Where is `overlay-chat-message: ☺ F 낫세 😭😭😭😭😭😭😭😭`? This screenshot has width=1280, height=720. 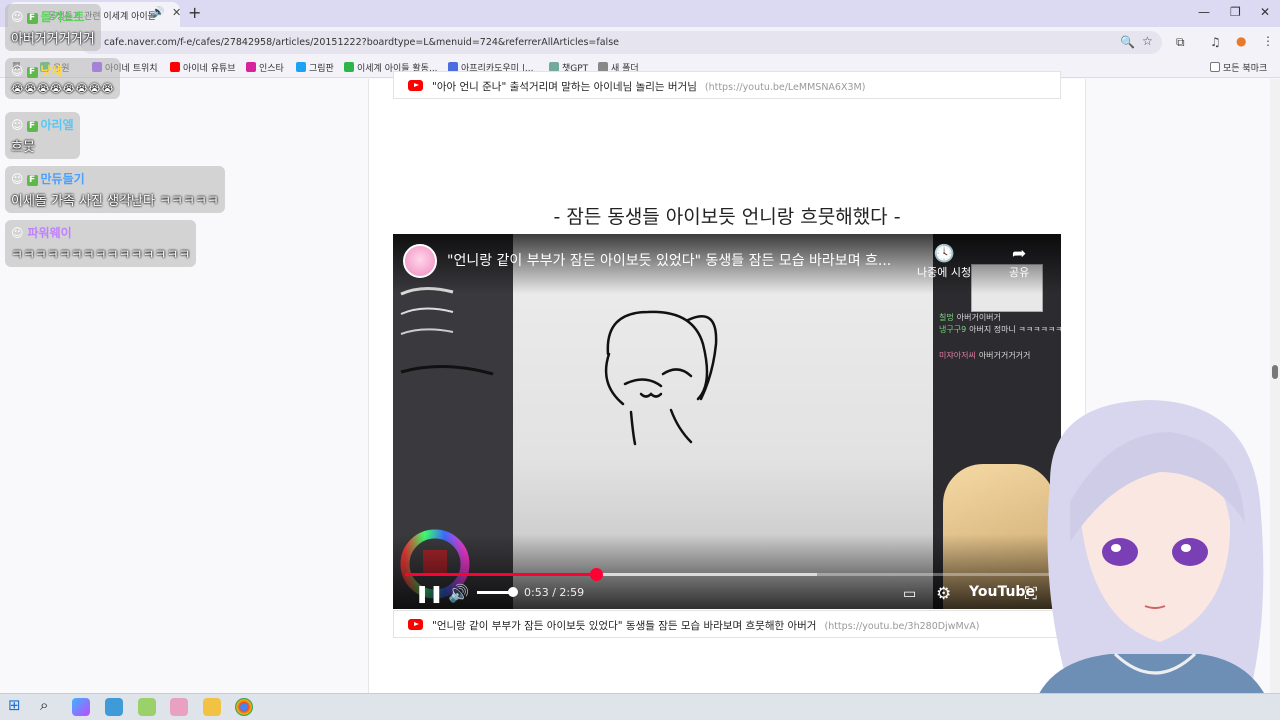
overlay-chat-message: ☺ F 낫세 😭😭😭😭😭😭😭😭 is located at coordinates (62, 78).